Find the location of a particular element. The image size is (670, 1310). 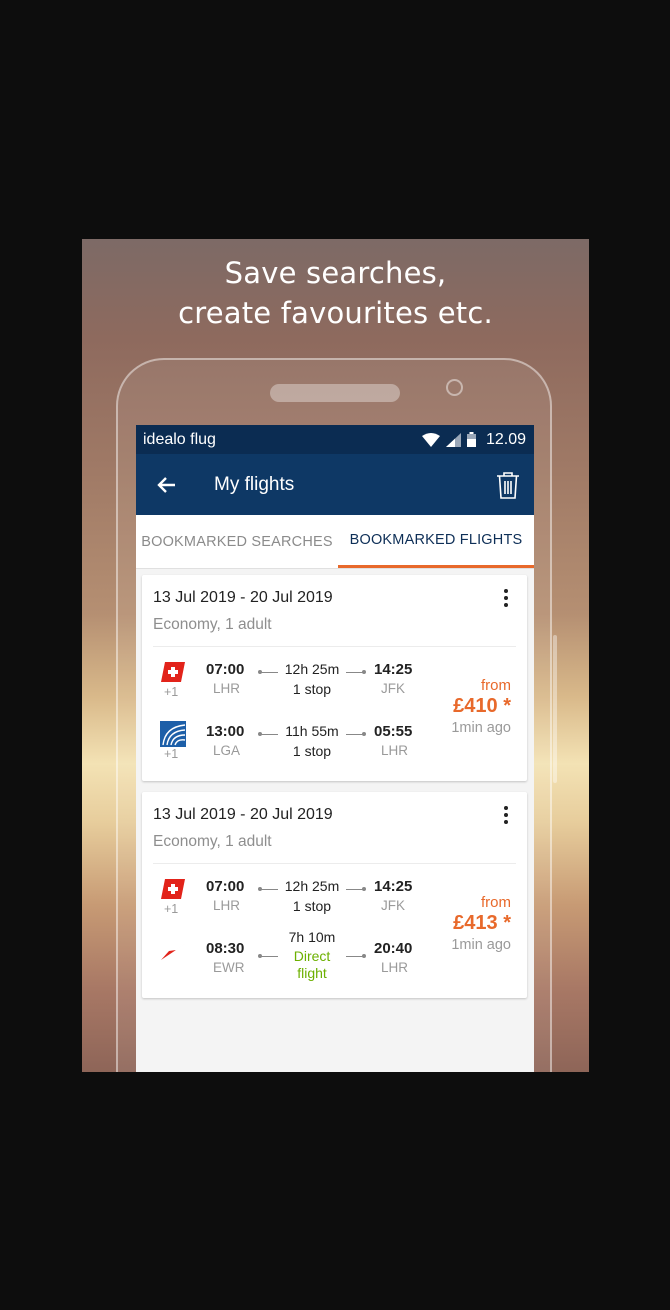

price-value: £413 * is located at coordinates (482, 923).